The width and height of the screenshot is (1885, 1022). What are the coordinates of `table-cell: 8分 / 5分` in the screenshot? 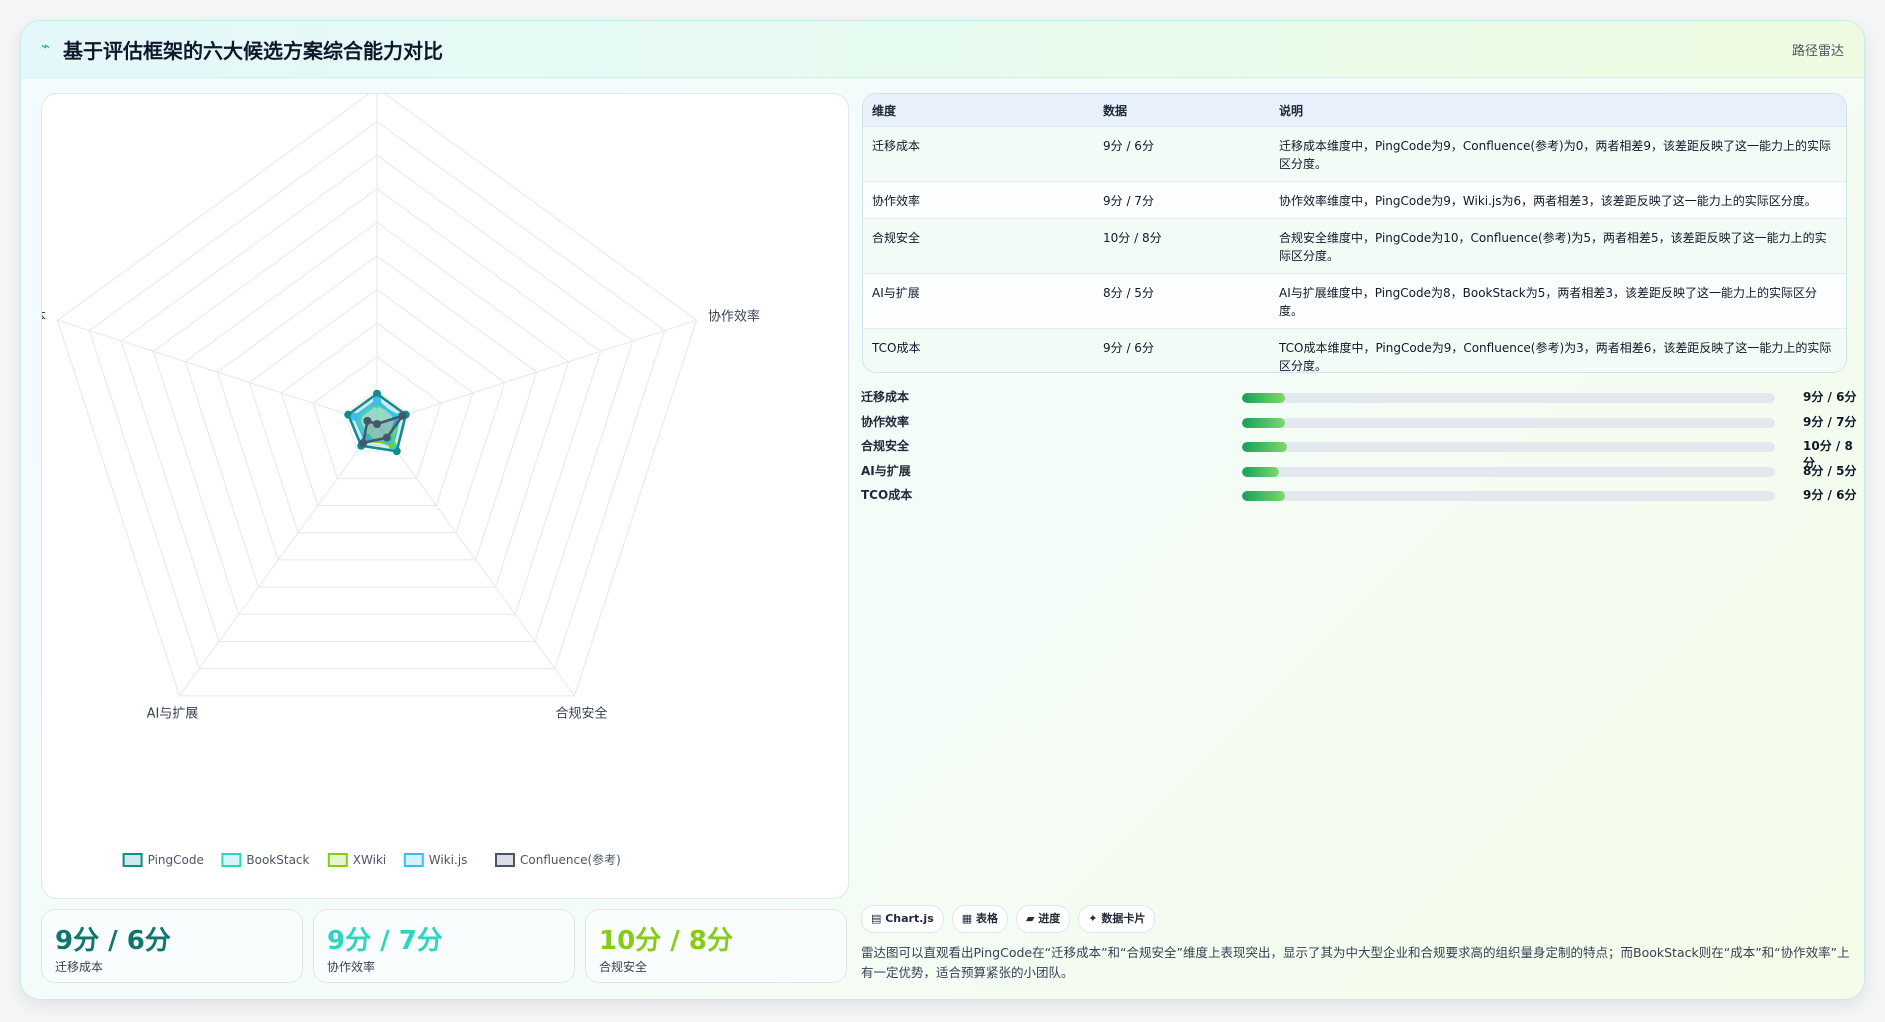 It's located at (1182, 301).